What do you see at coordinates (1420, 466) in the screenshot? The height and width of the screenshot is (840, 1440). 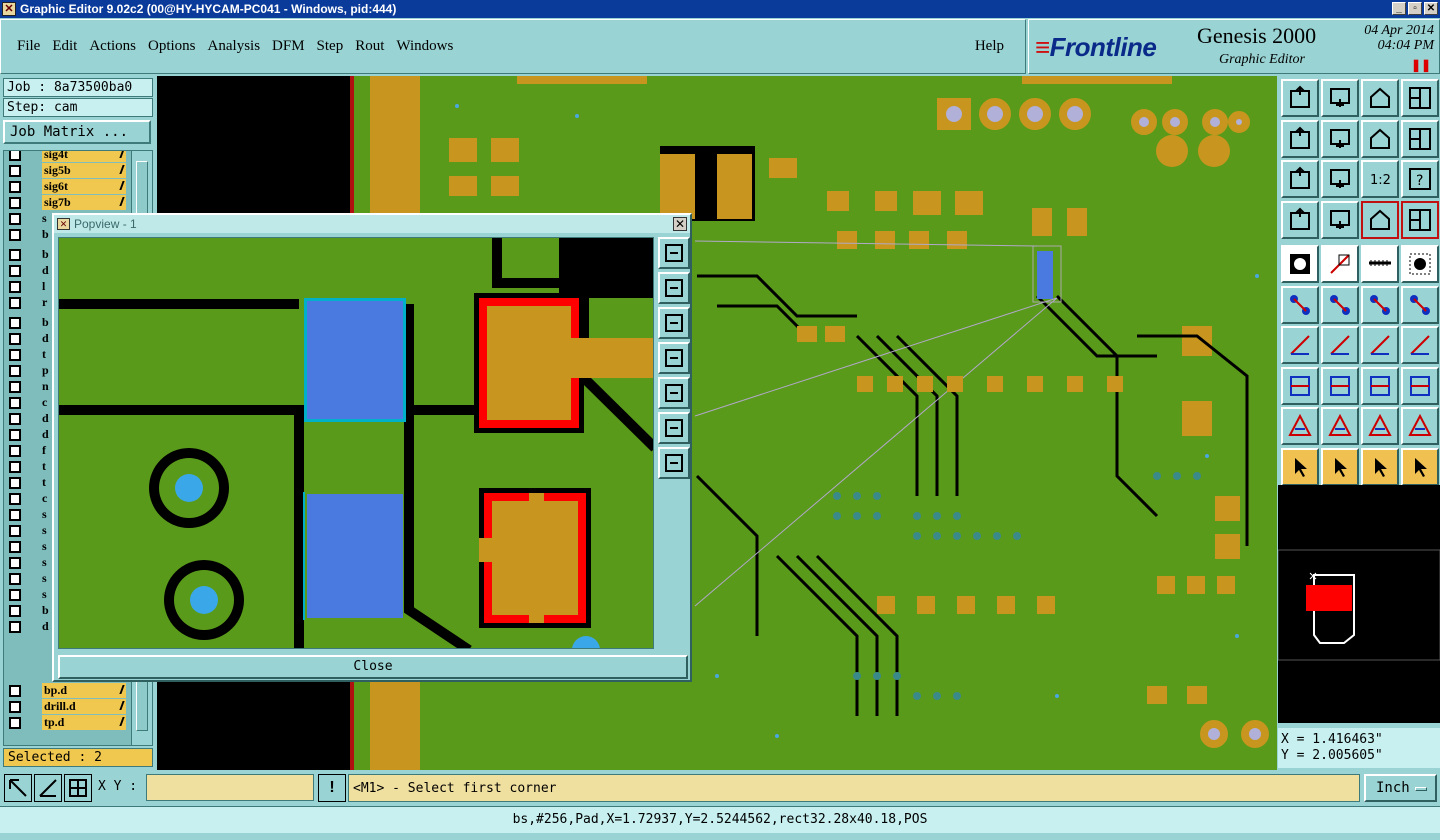 I see `pointer-net-button` at bounding box center [1420, 466].